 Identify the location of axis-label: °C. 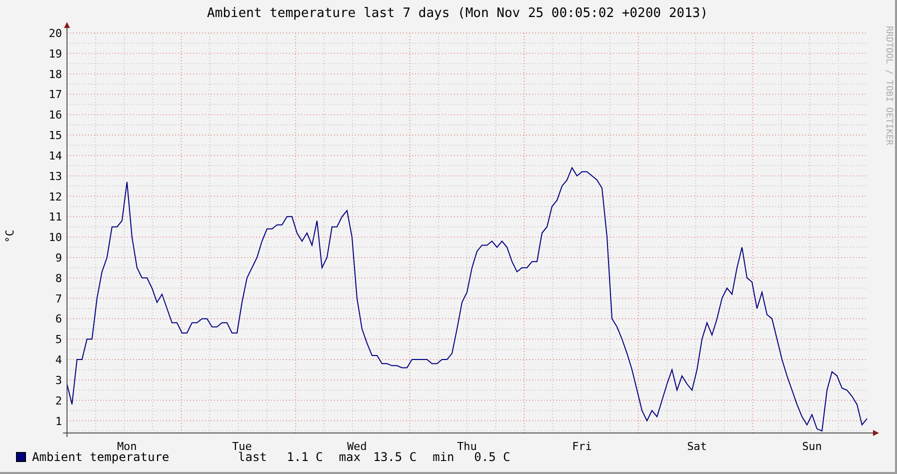
(10, 236).